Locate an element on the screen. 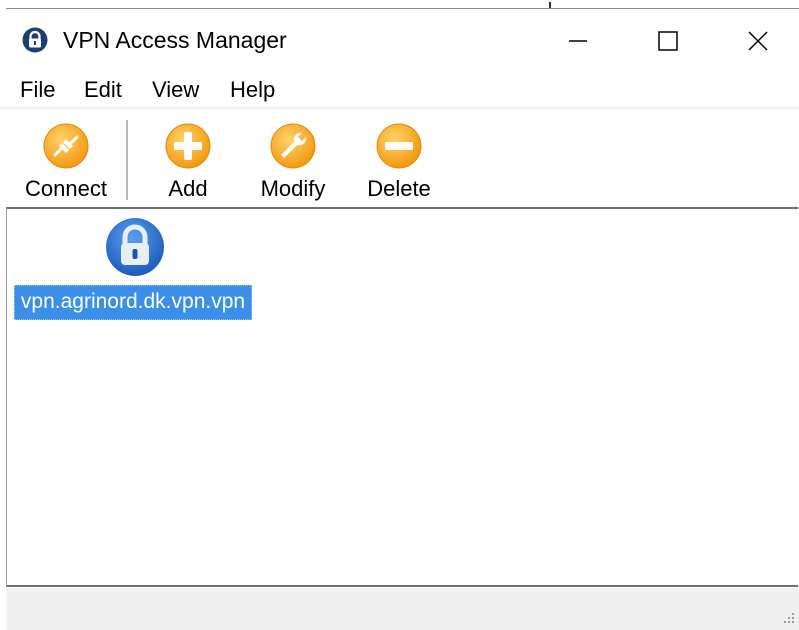 Image resolution: width=799 pixels, height=630 pixels. menu-help: Help is located at coordinates (252, 90).